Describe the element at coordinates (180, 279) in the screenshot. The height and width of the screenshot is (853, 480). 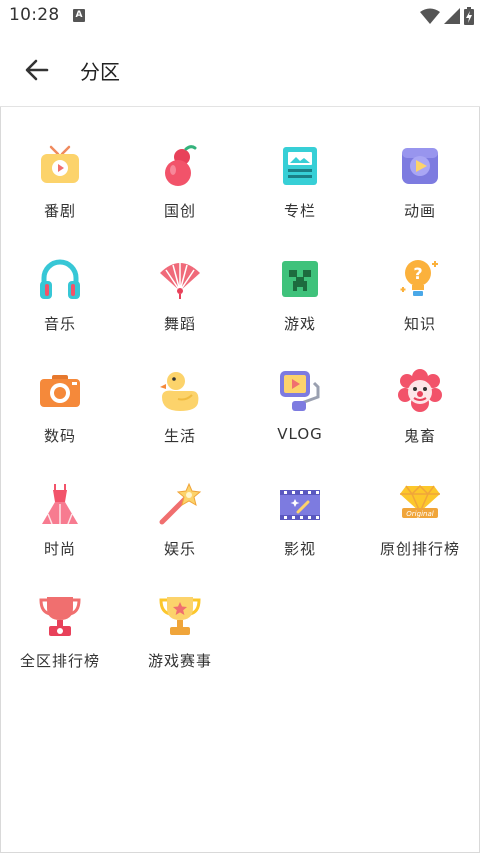
I see `fan-icon` at that location.